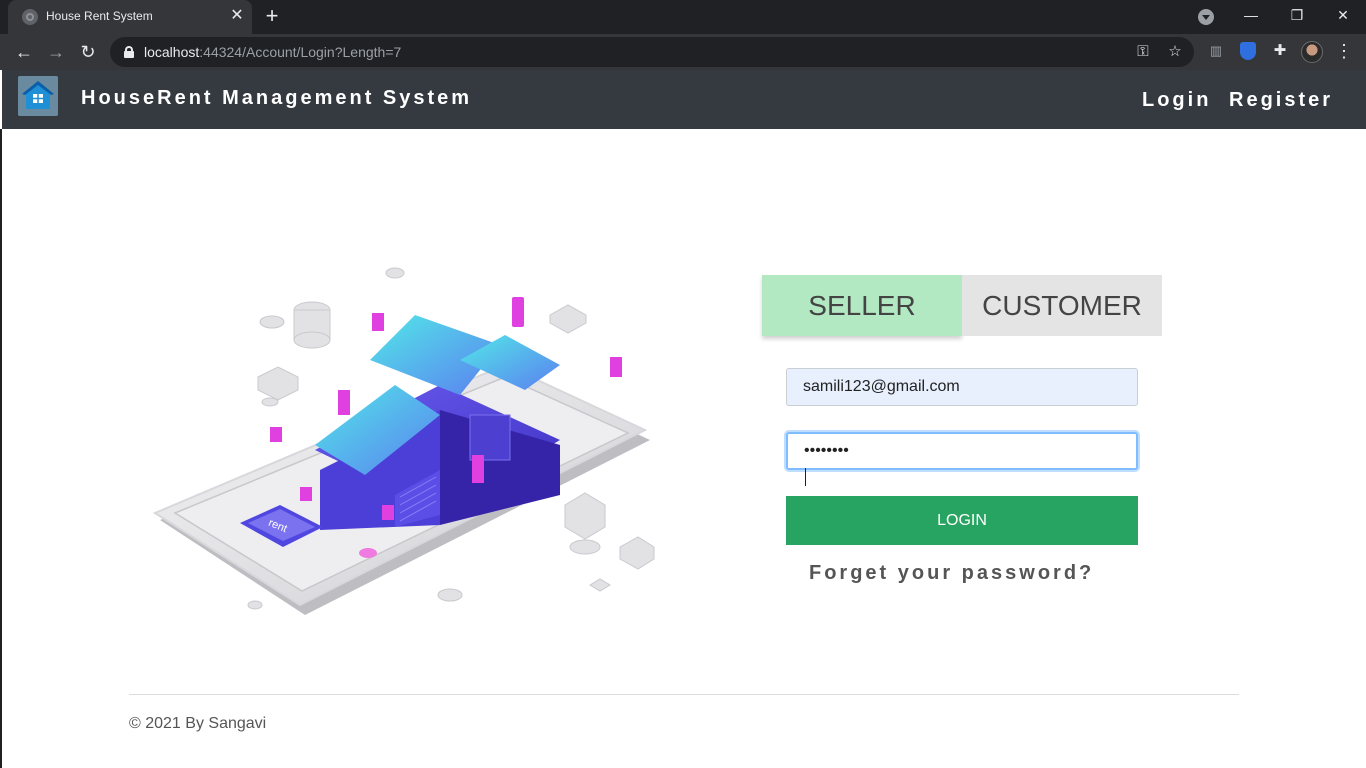 Image resolution: width=1366 pixels, height=768 pixels. Describe the element at coordinates (88, 52) in the screenshot. I see `reload-icon: ↻` at that location.